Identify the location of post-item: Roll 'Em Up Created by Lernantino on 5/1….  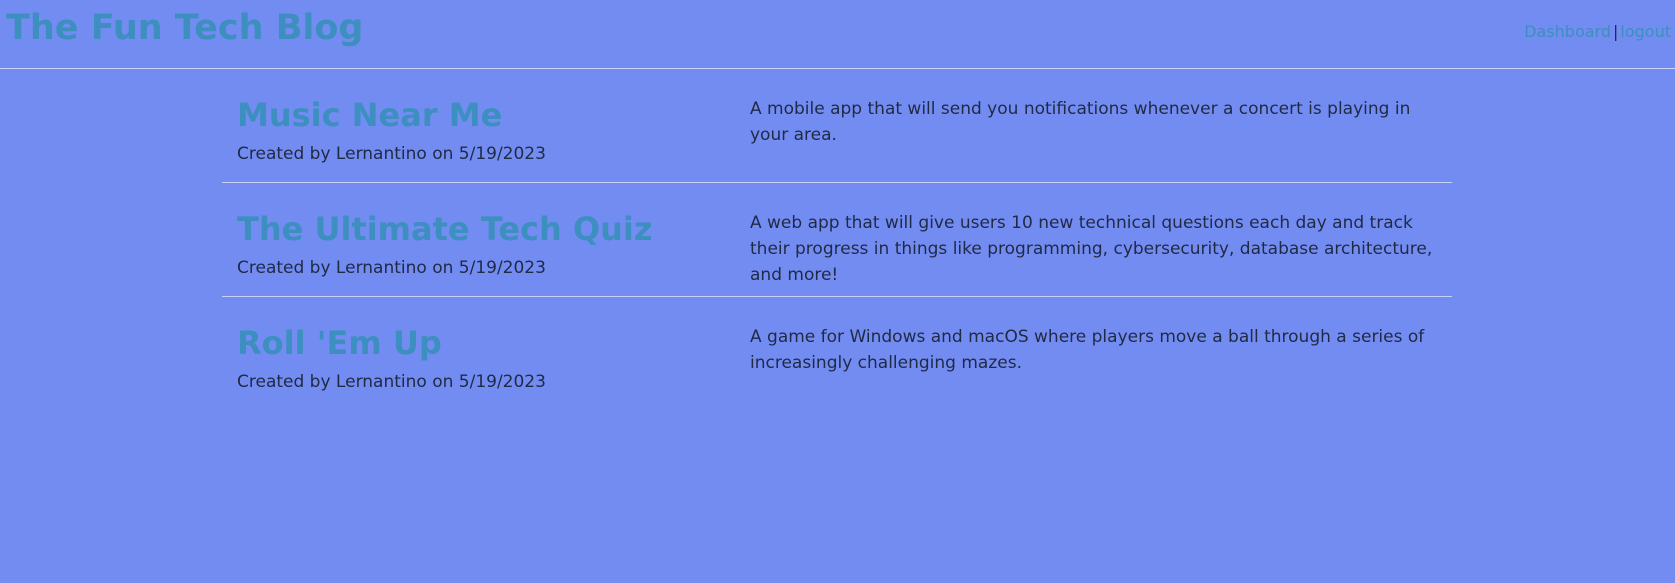
(837, 353).